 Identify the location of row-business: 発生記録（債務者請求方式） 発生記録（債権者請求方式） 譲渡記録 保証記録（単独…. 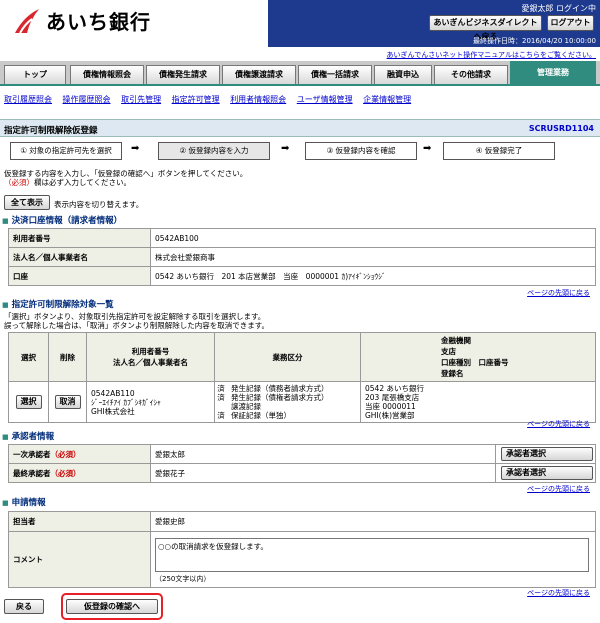
(280, 402).